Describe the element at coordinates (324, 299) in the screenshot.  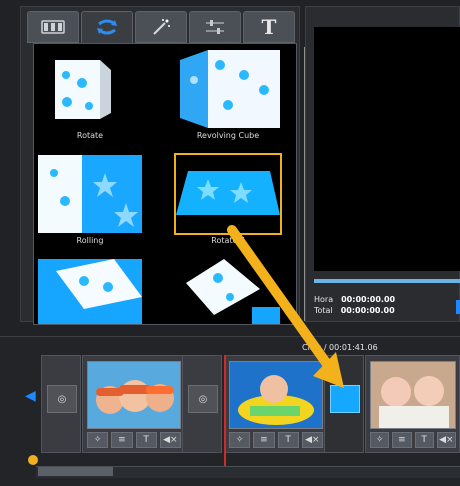
I see `hora-label: Hora` at that location.